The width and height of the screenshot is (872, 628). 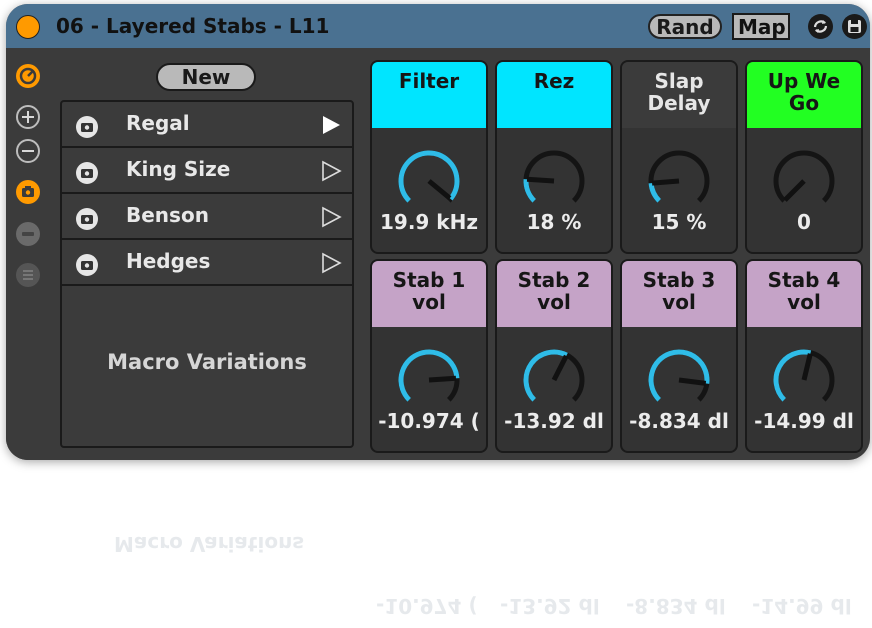 I want to click on fold-icon, so click(x=28, y=27).